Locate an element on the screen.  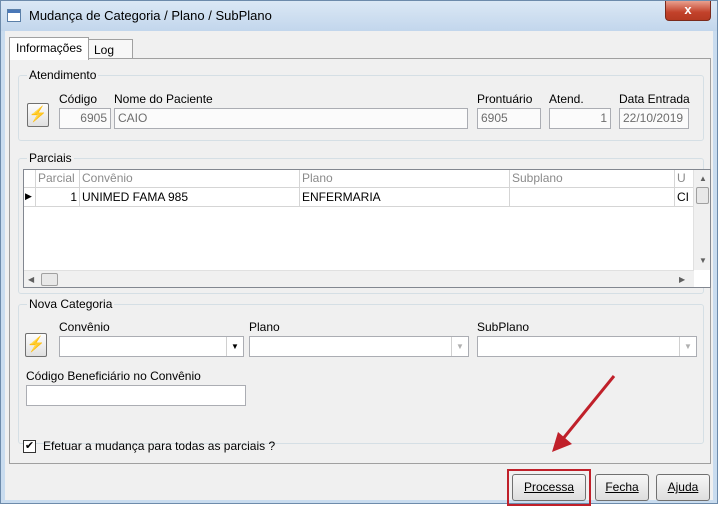
cell-subplano is located at coordinates (592, 197).